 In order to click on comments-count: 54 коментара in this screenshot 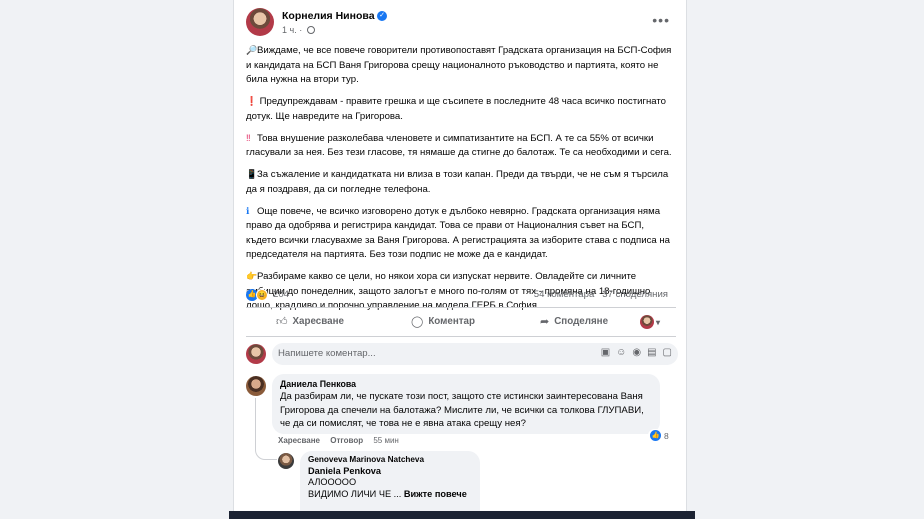, I will do `click(564, 294)`.